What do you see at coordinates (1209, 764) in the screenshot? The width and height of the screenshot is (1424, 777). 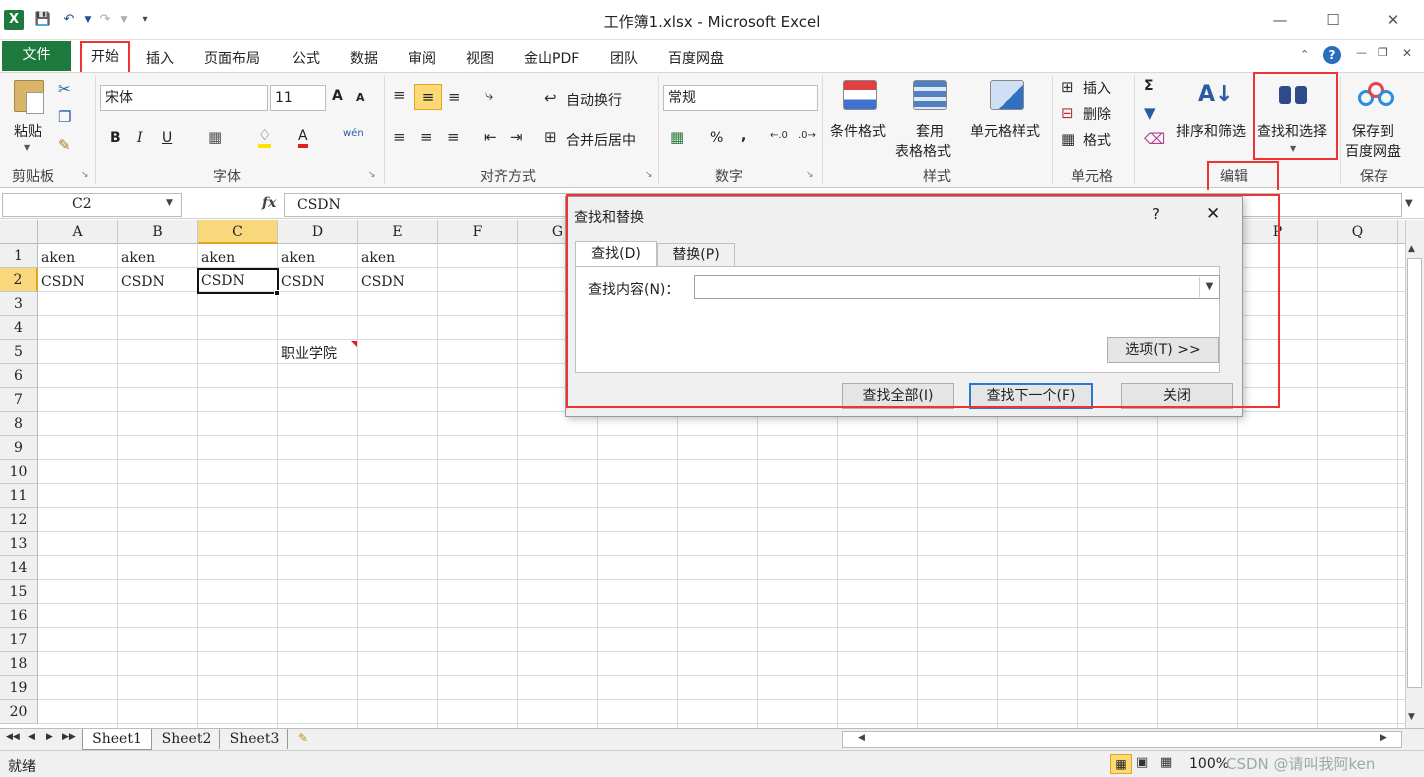 I see `zoom-level: 100%` at bounding box center [1209, 764].